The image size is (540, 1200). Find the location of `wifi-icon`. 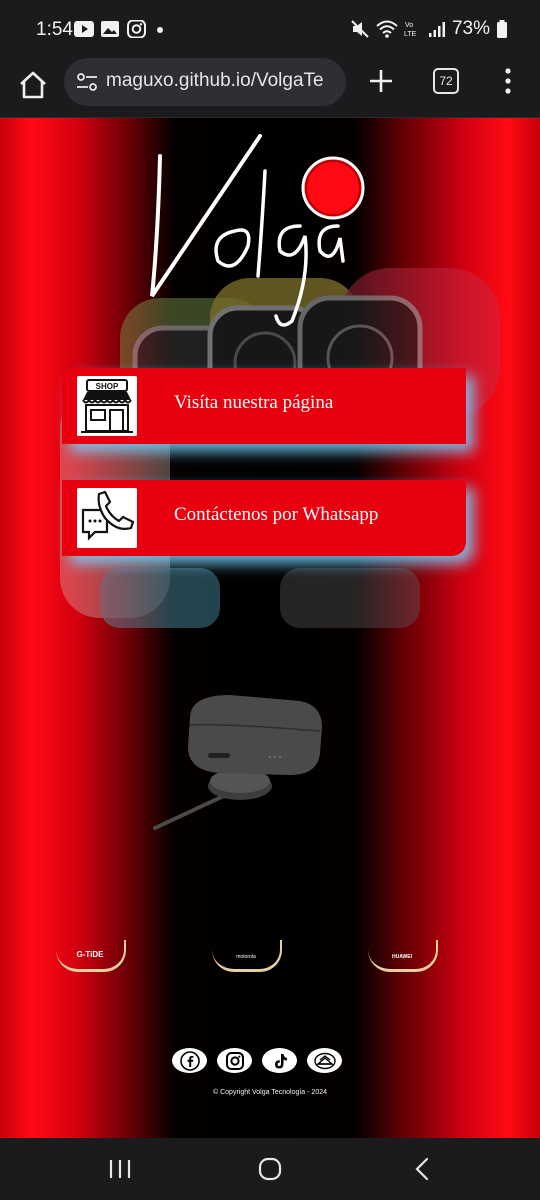

wifi-icon is located at coordinates (387, 29).